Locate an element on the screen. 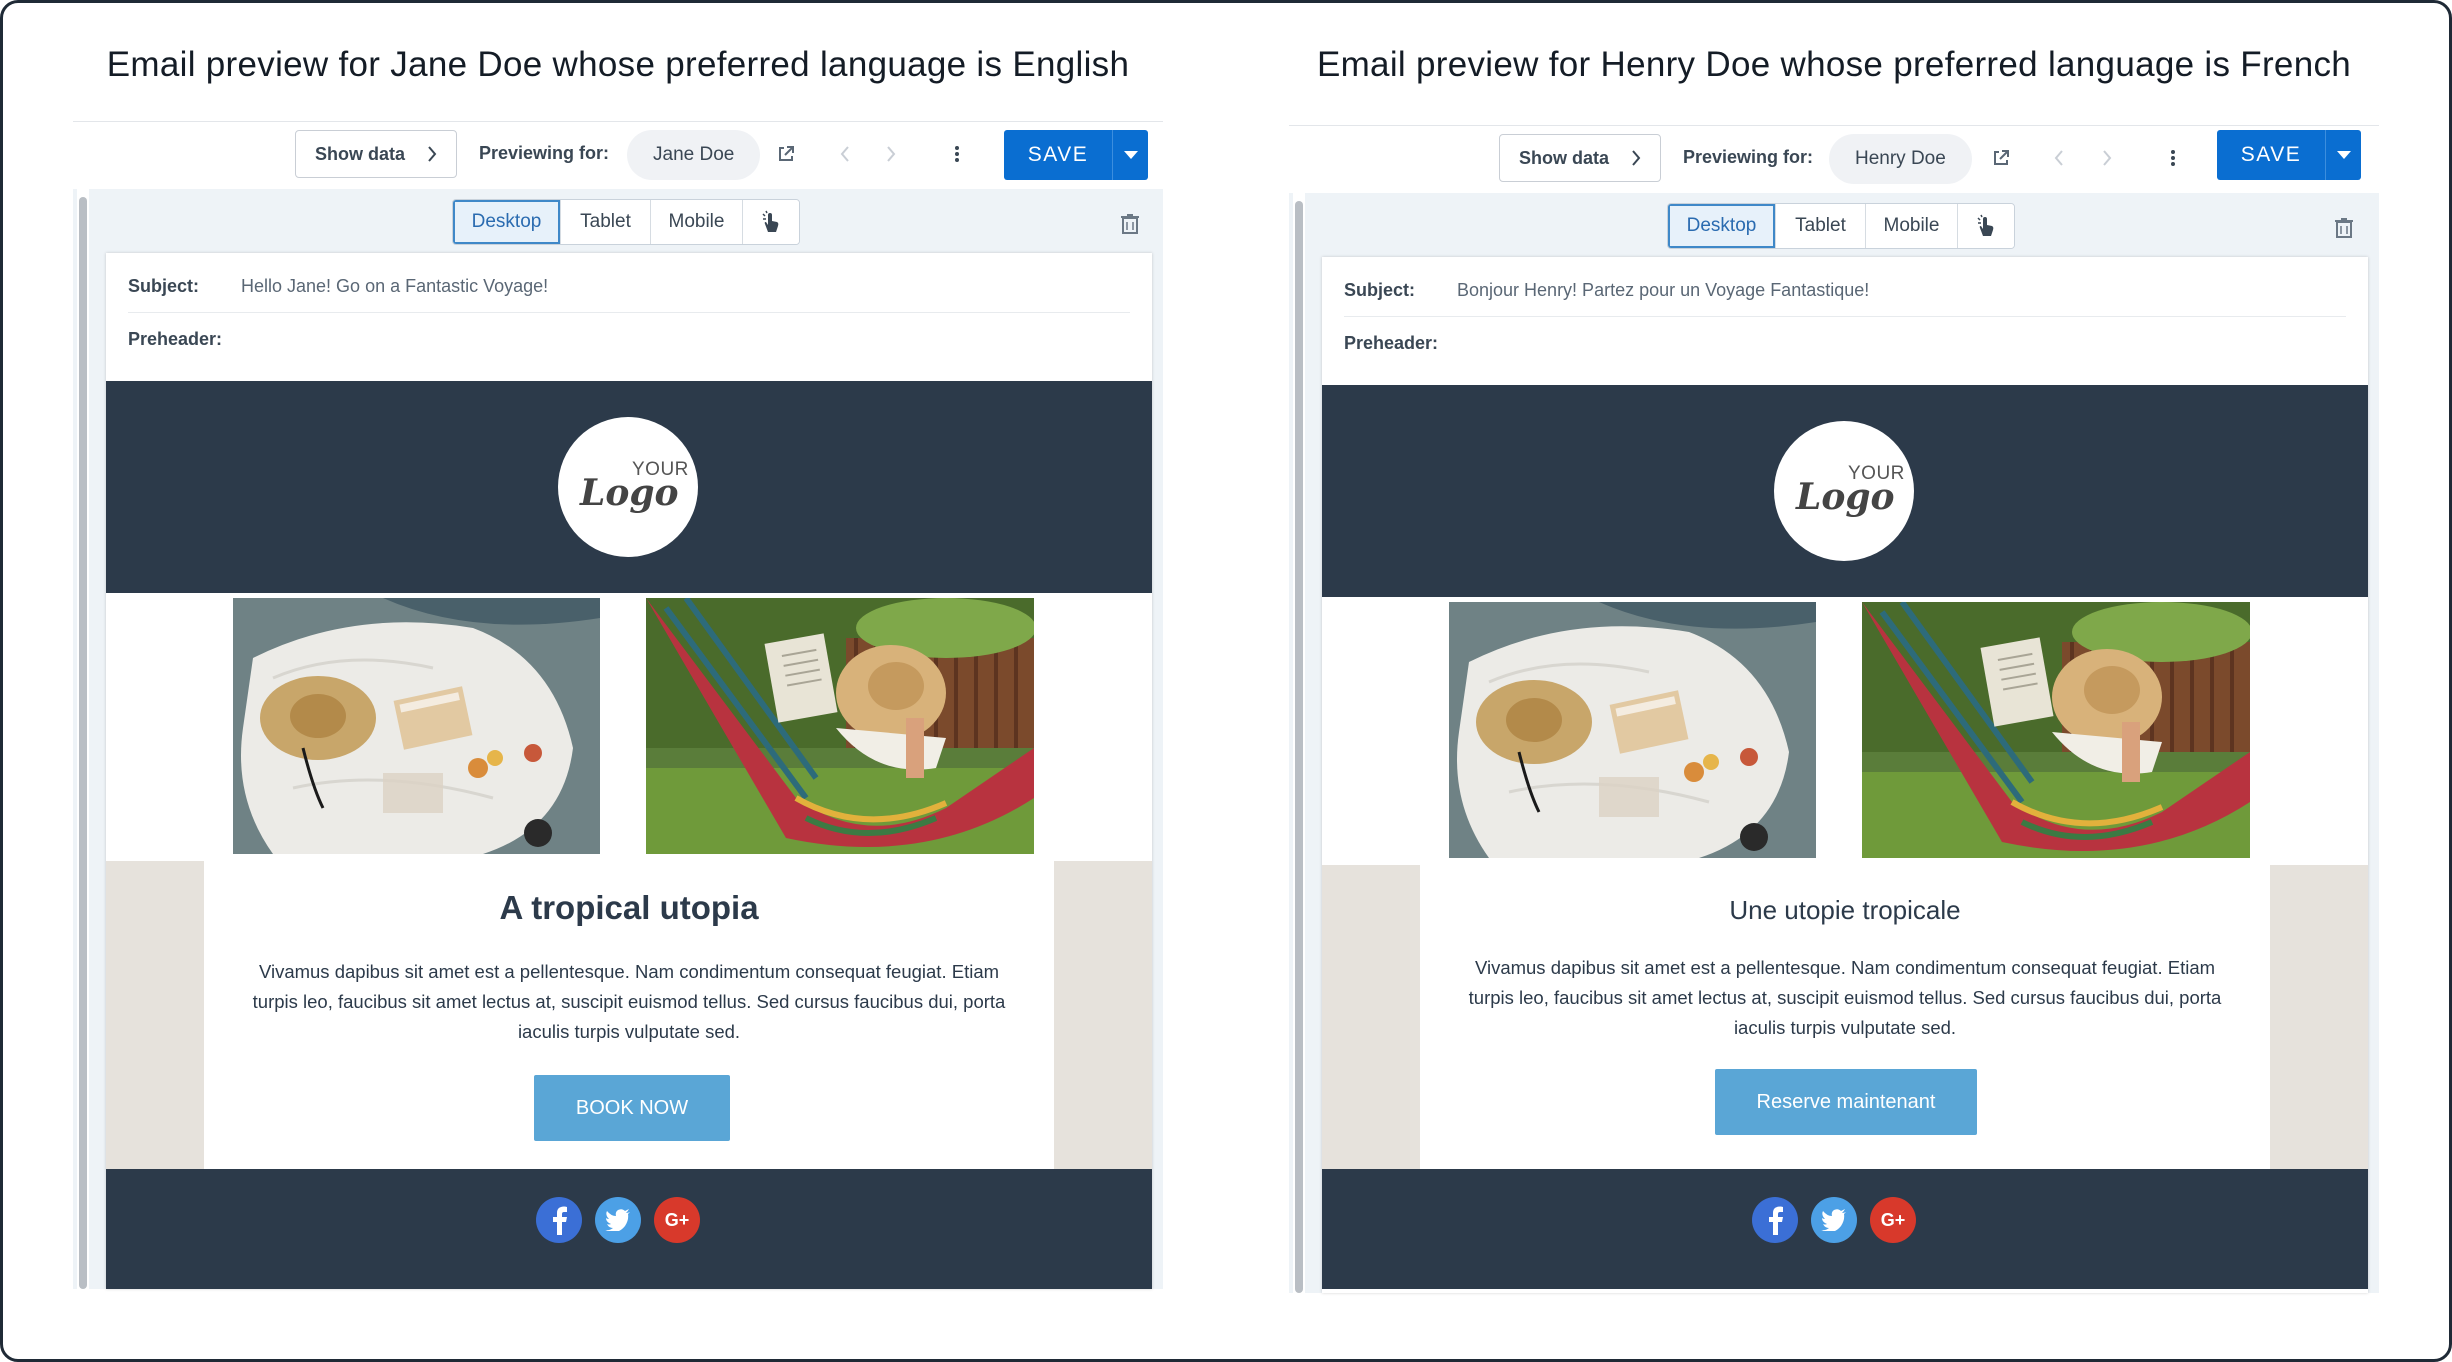  contact-selector: Henry Doe is located at coordinates (1900, 159).